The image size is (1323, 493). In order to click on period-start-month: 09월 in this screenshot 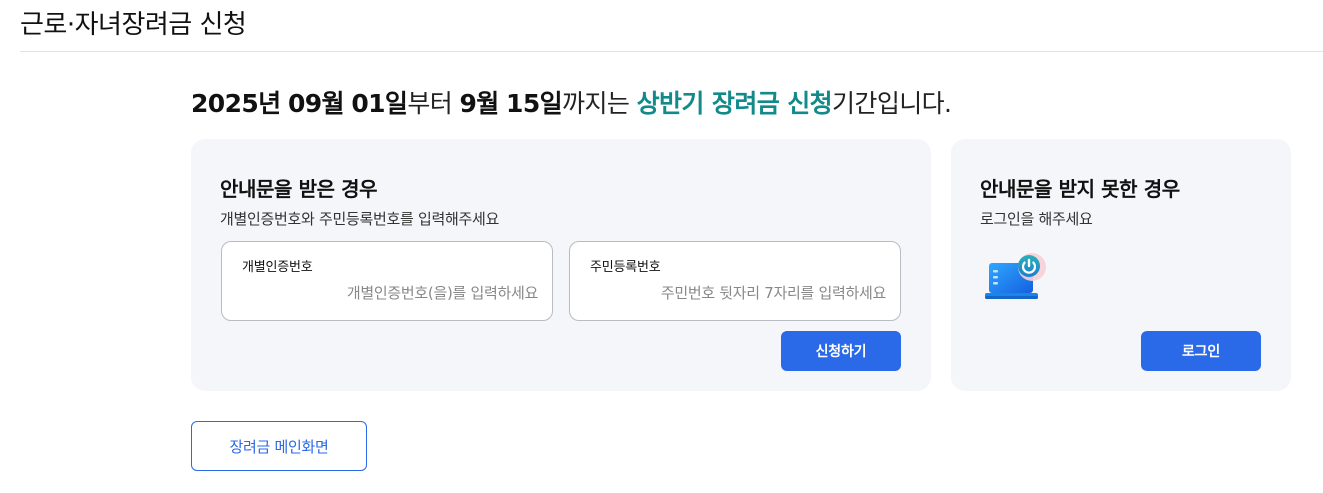, I will do `click(316, 103)`.